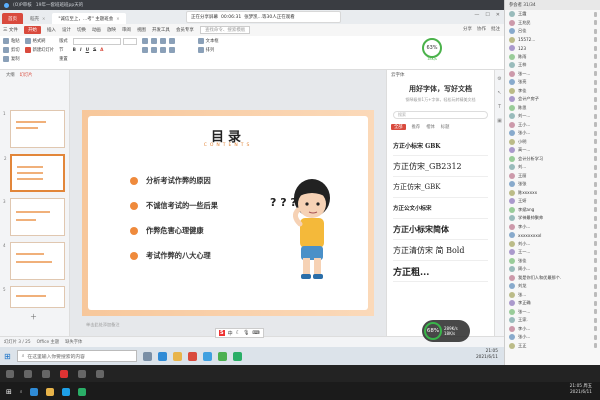 The width and height of the screenshot is (600, 400). I want to click on new-slide-button: 新建幻灯片, so click(39, 50).